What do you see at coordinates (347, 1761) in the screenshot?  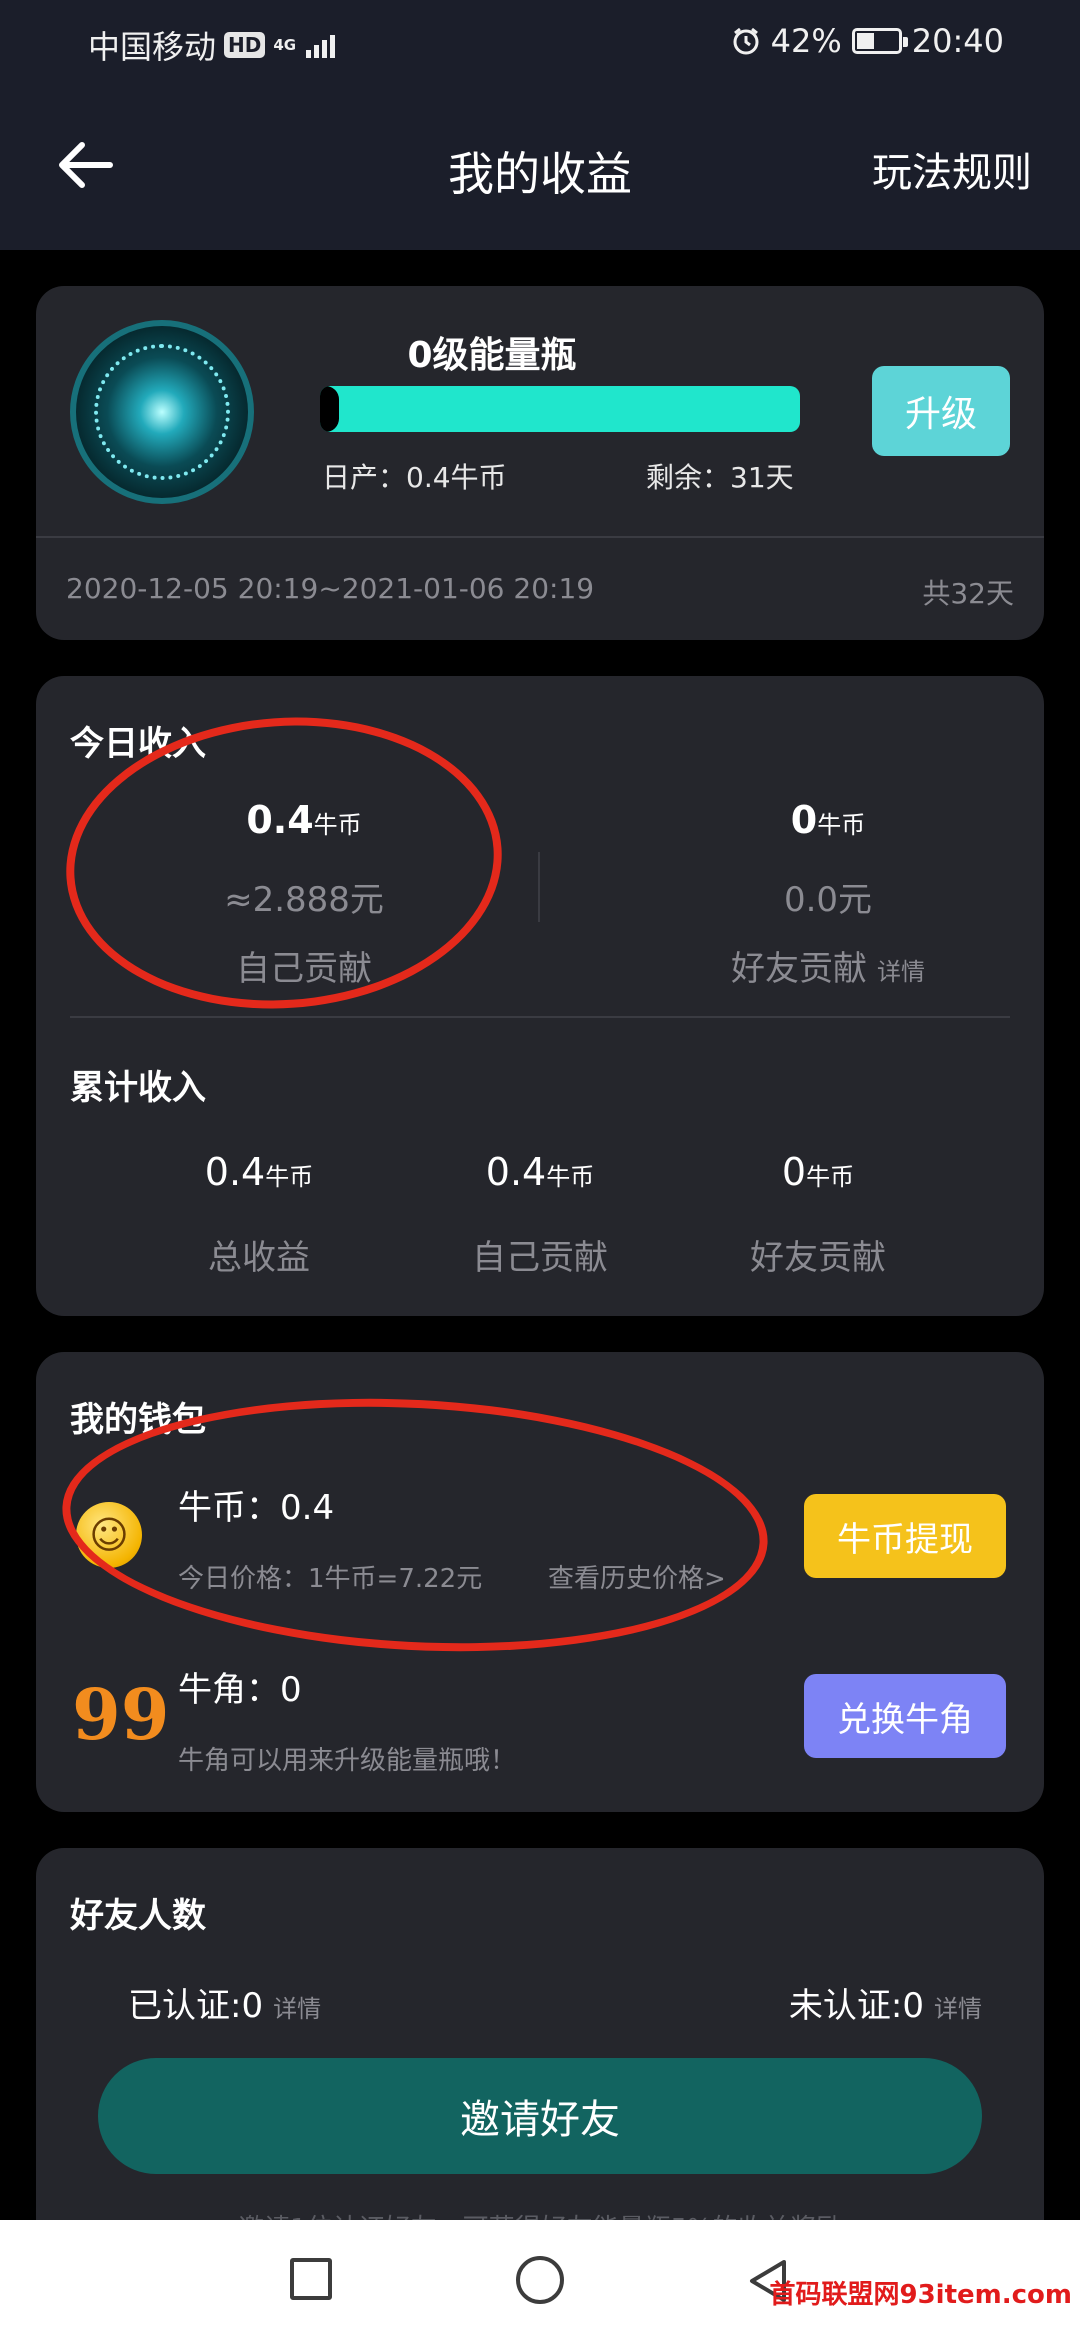 I see `horn-tip: 牛角可以用来升级能量瓶哦！` at bounding box center [347, 1761].